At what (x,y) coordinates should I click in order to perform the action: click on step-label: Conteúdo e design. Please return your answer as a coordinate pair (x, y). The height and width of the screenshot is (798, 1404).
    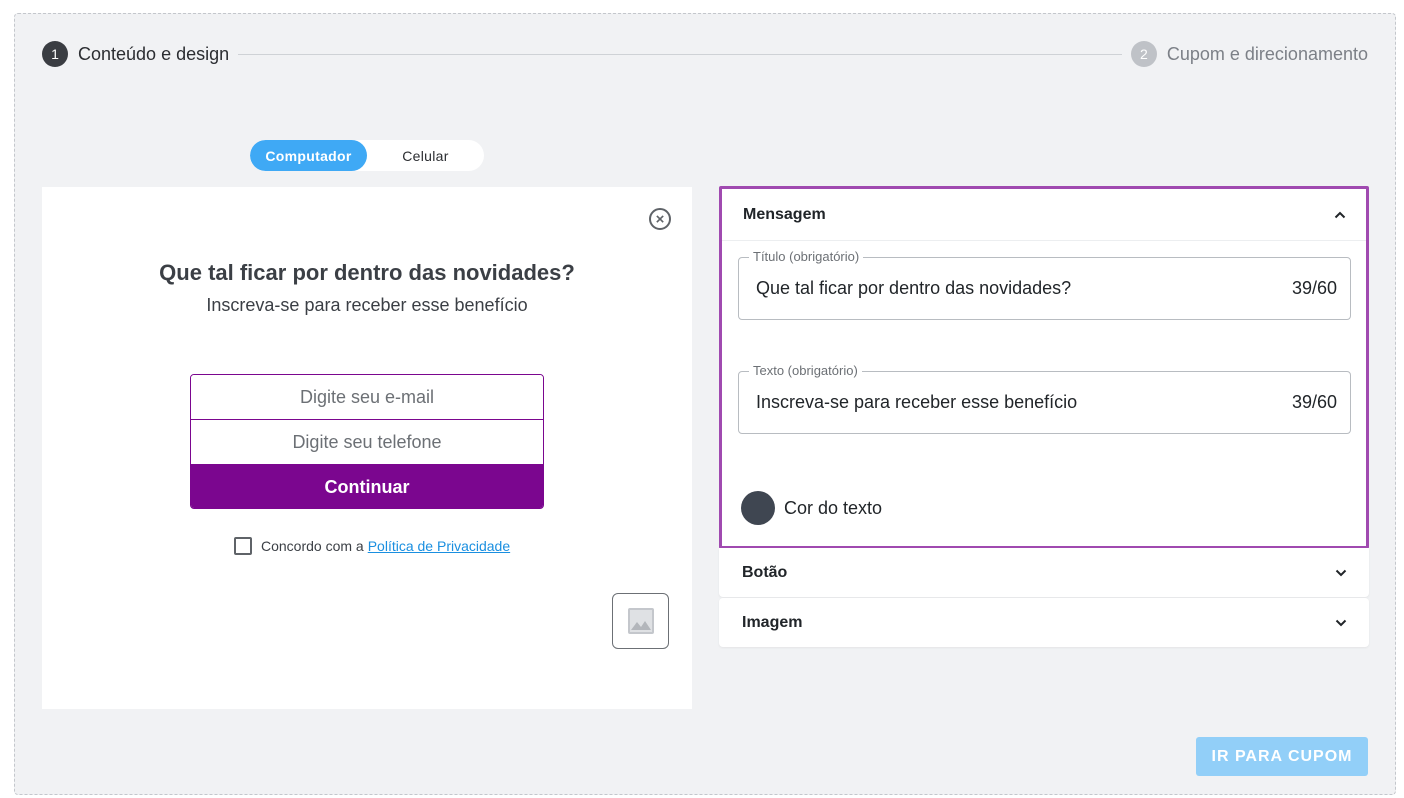
    Looking at the image, I should click on (154, 53).